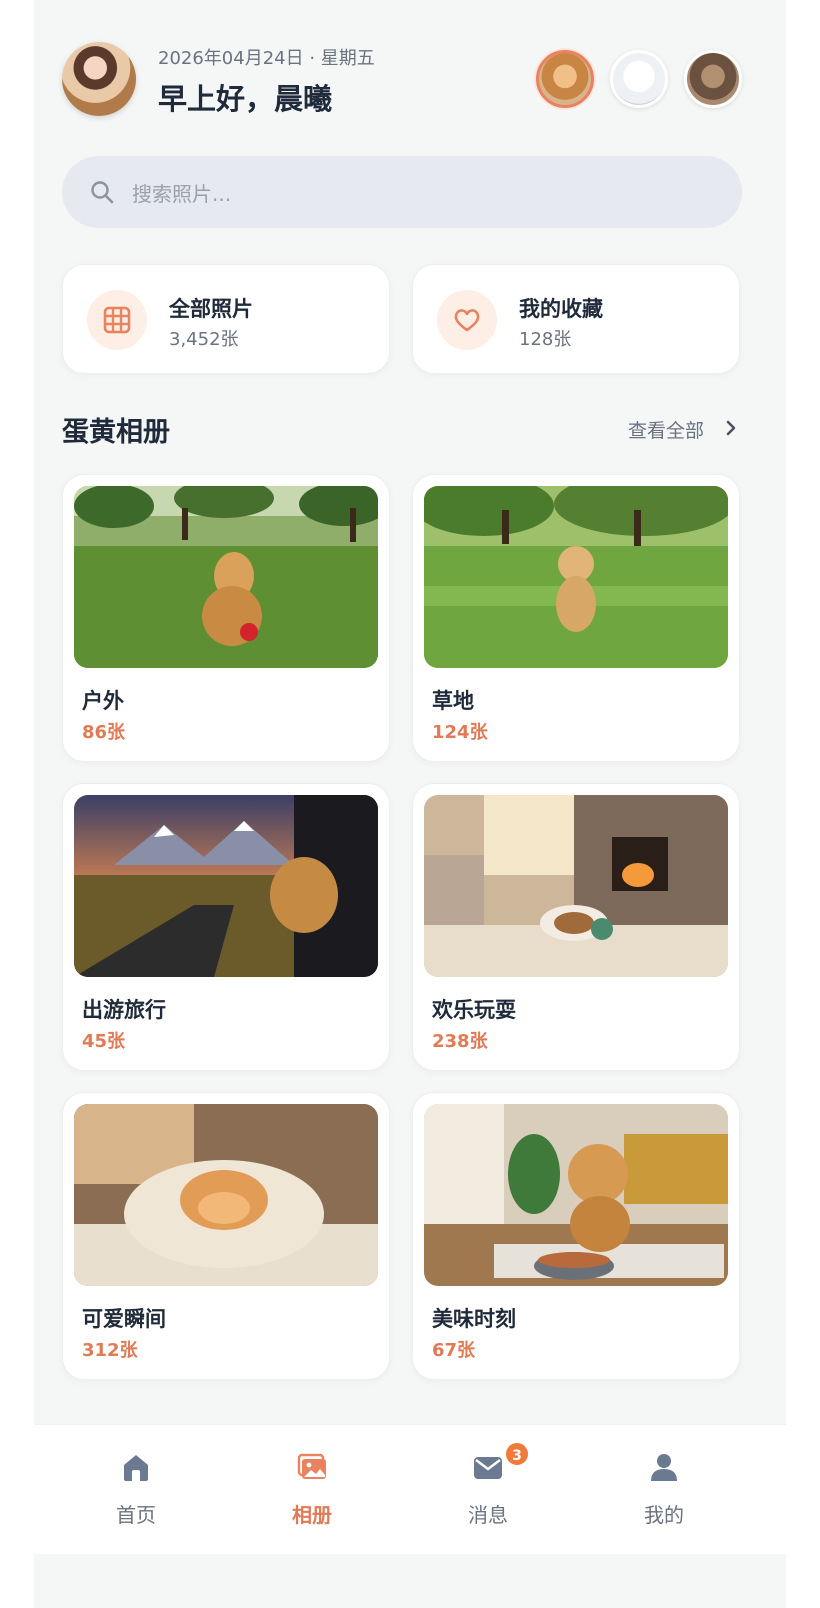  What do you see at coordinates (136, 1468) in the screenshot?
I see `home-icon` at bounding box center [136, 1468].